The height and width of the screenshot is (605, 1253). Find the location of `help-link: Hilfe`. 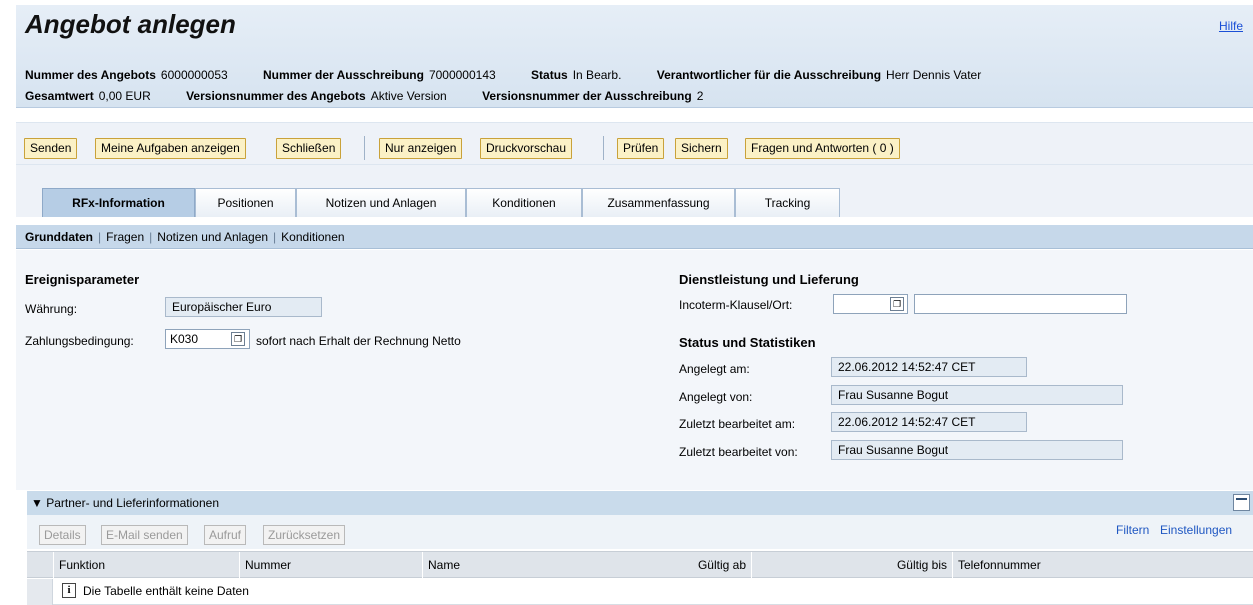

help-link: Hilfe is located at coordinates (1231, 26).